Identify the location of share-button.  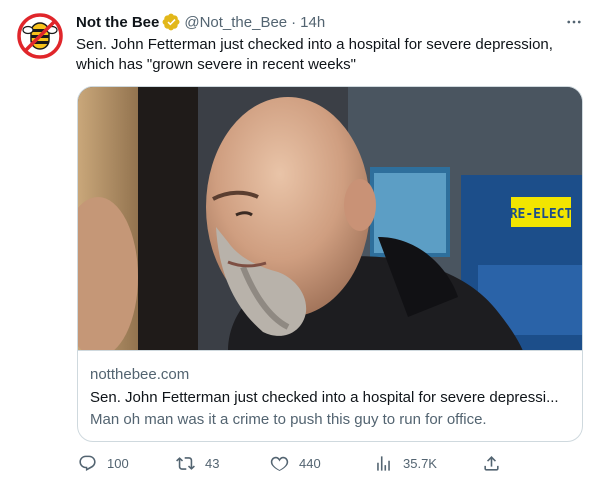
(496, 463).